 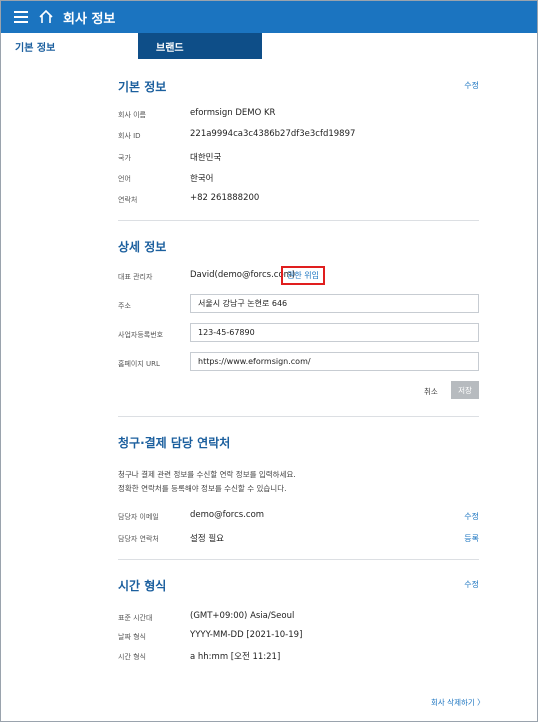 What do you see at coordinates (471, 584) in the screenshot?
I see `time-format-edit-link: 수정` at bounding box center [471, 584].